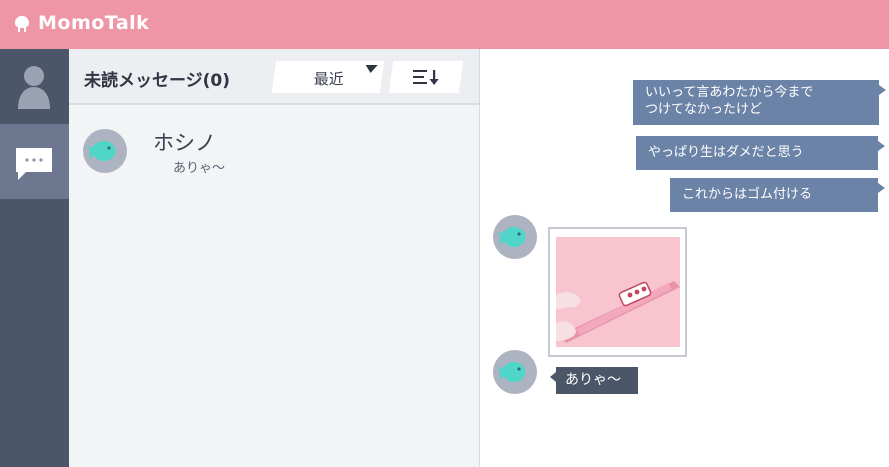  I want to click on chat-bubble-icon, so click(34, 164).